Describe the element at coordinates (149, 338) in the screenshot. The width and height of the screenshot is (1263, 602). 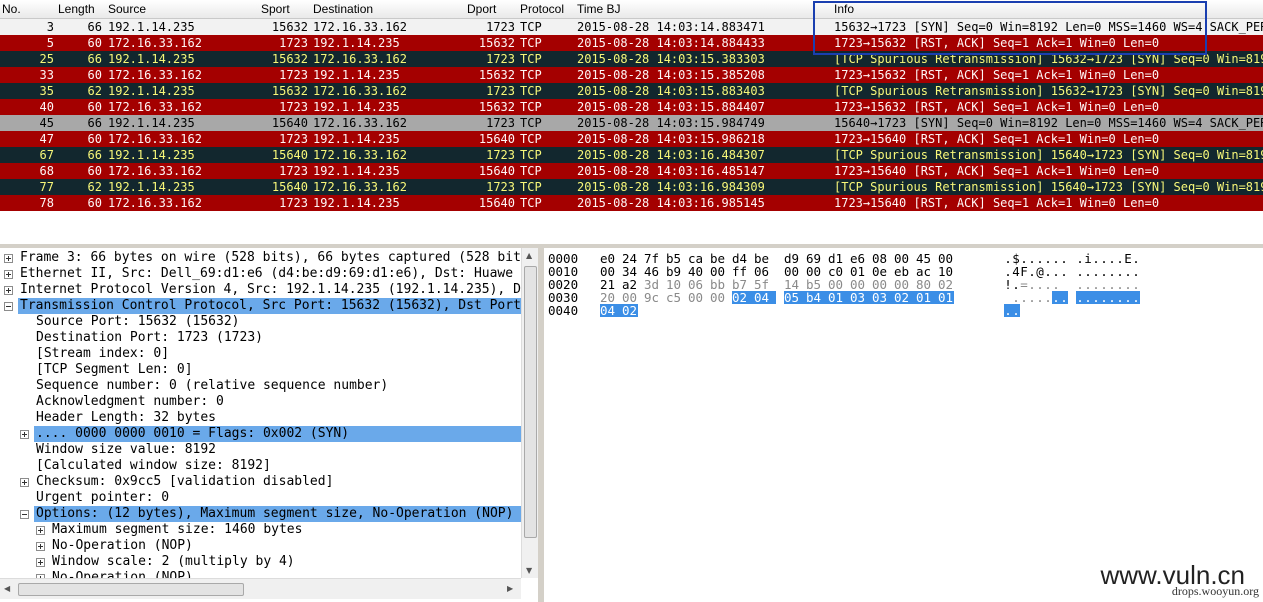
I see `tree-node: Destination Port: 1723 (1723)` at that location.